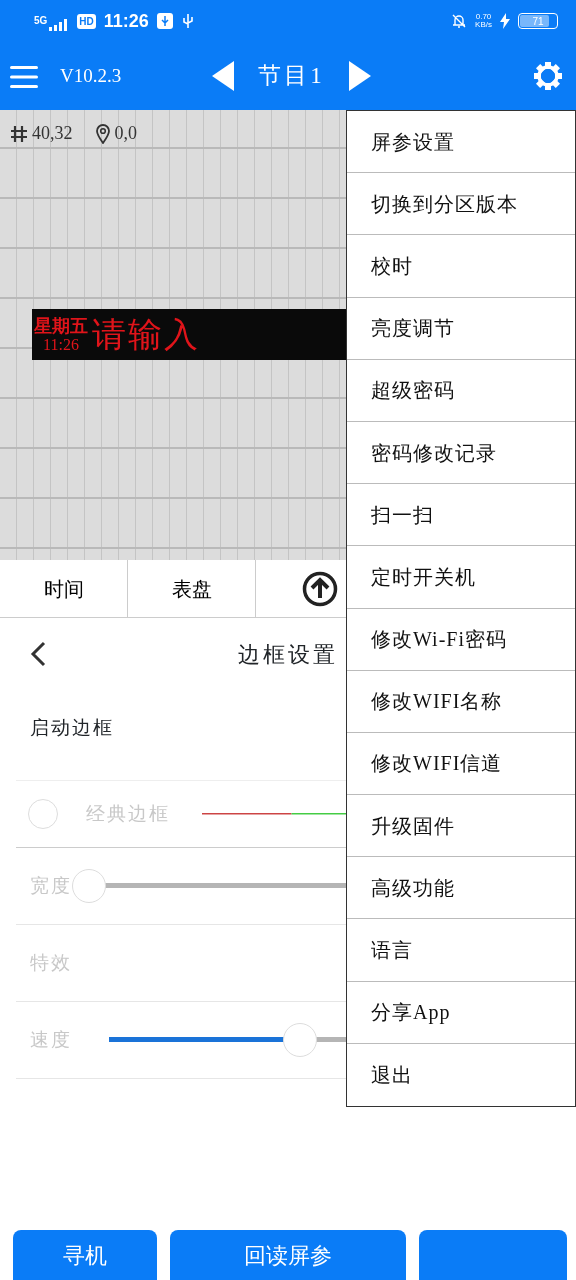 Image resolution: width=576 pixels, height=1280 pixels. I want to click on speed-text: 0.70, so click(483, 17).